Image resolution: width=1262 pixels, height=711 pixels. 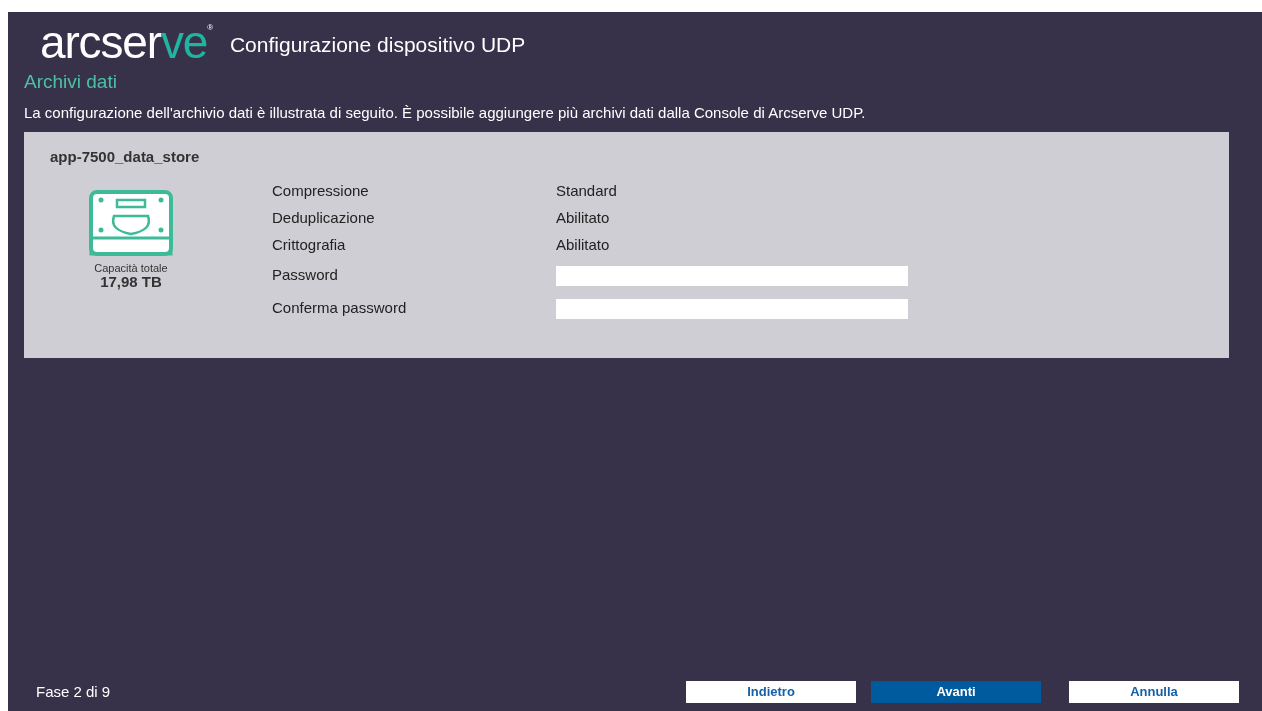 I want to click on wizard-button: Avanti, so click(x=956, y=692).